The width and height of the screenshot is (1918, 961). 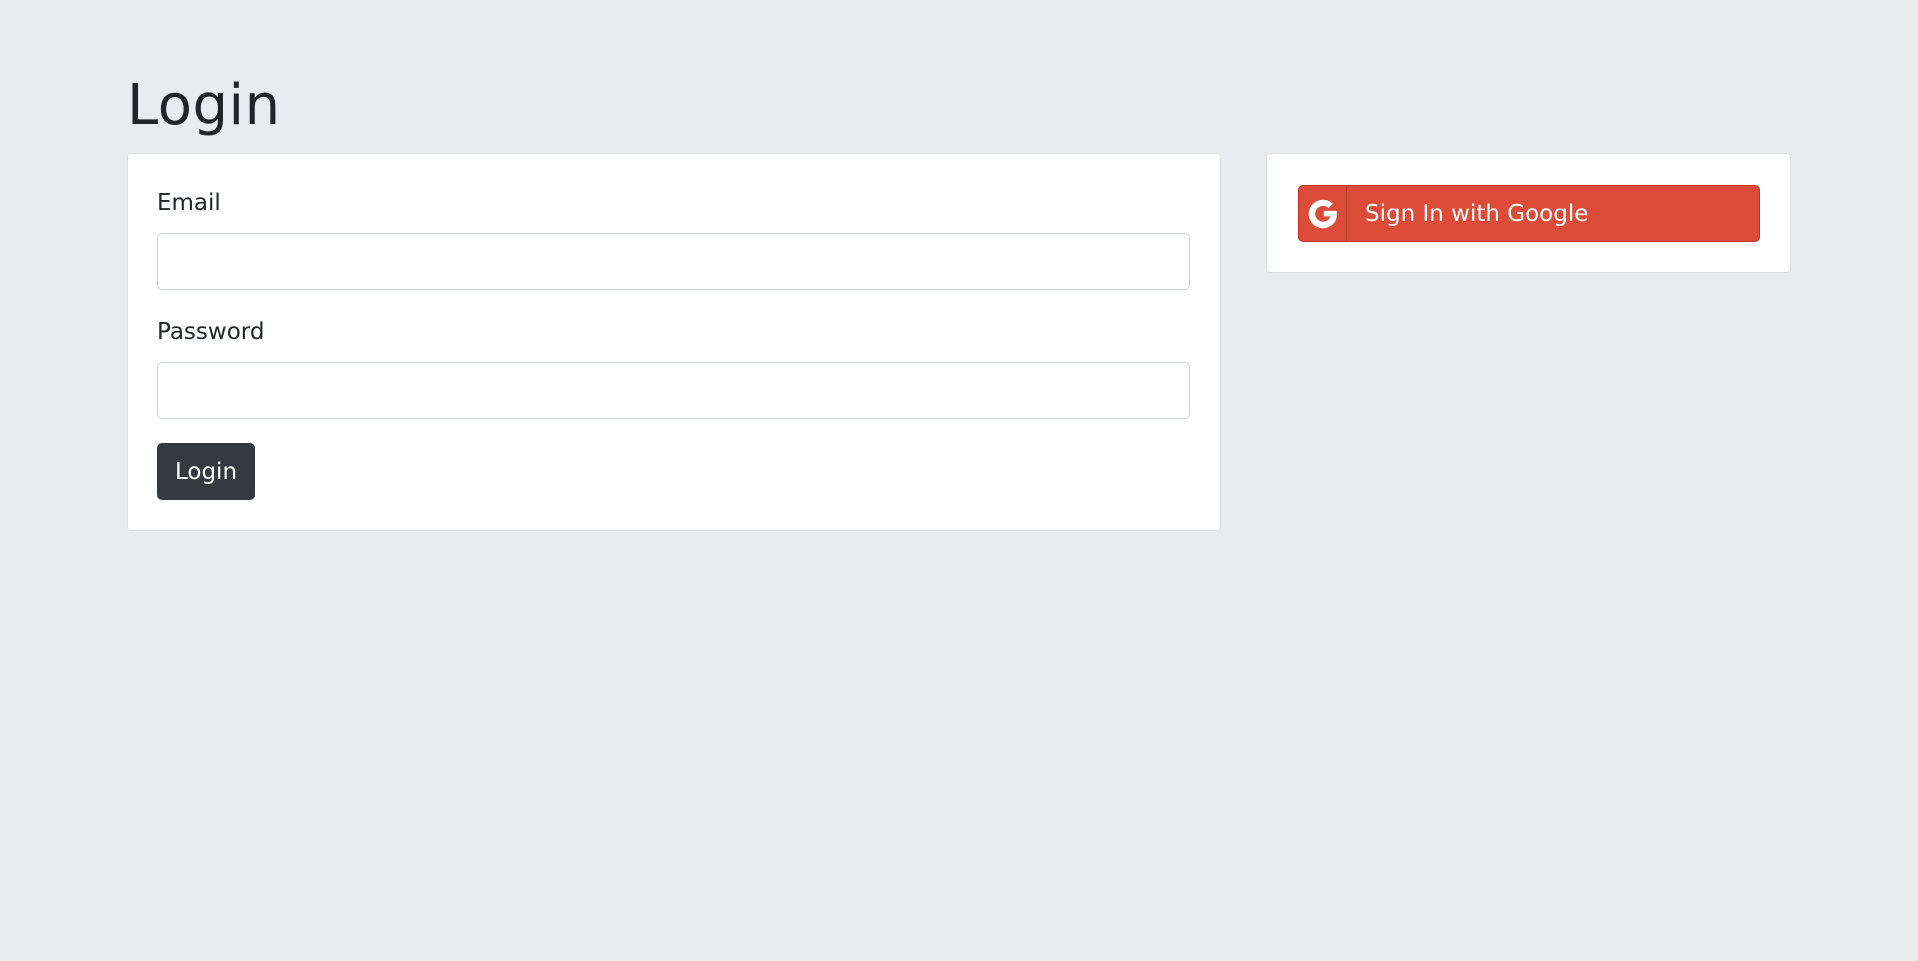 I want to click on email-label: Email, so click(x=189, y=203).